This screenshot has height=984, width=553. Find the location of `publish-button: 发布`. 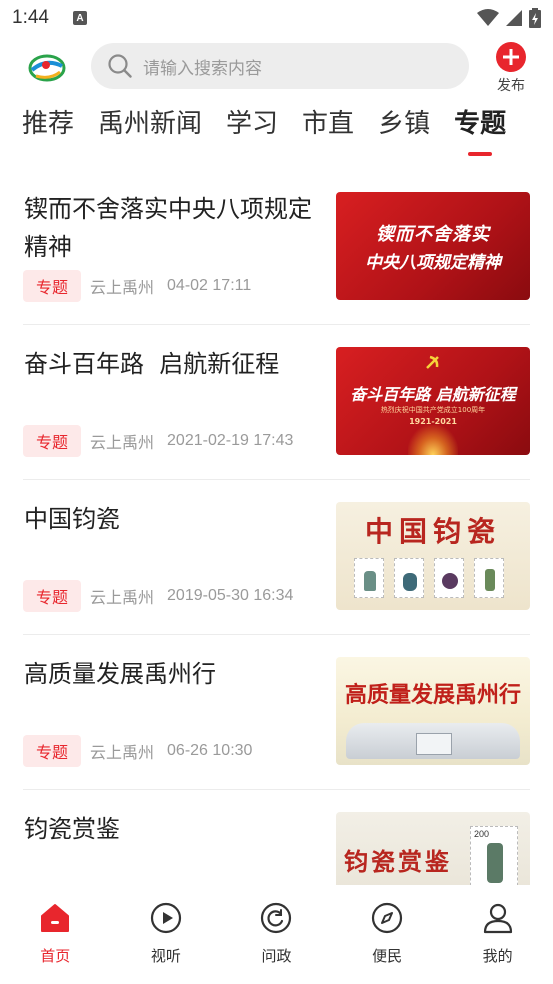

publish-button: 发布 is located at coordinates (511, 68).